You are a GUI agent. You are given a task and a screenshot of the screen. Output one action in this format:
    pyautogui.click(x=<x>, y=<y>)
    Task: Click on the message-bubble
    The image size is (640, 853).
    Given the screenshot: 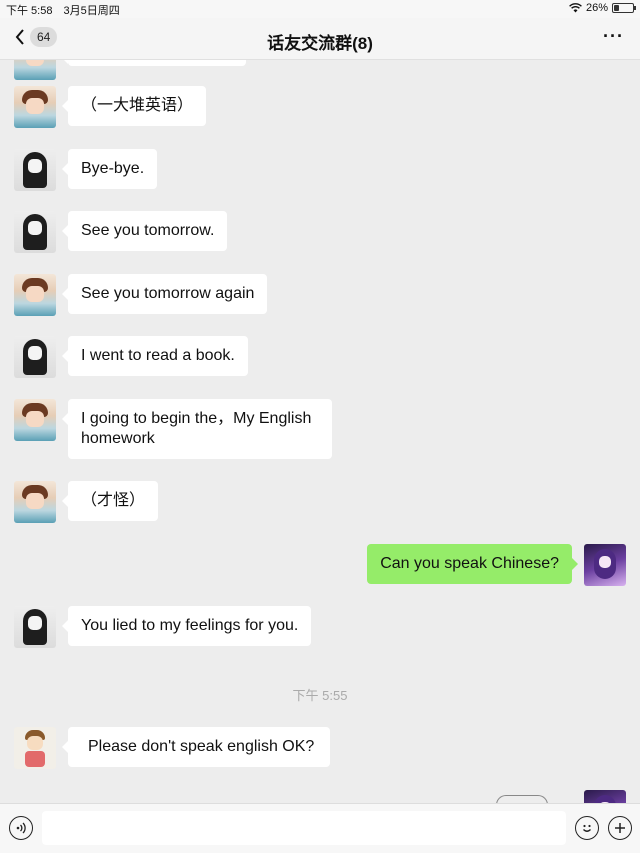 What is the action you would take?
    pyautogui.click(x=154, y=63)
    